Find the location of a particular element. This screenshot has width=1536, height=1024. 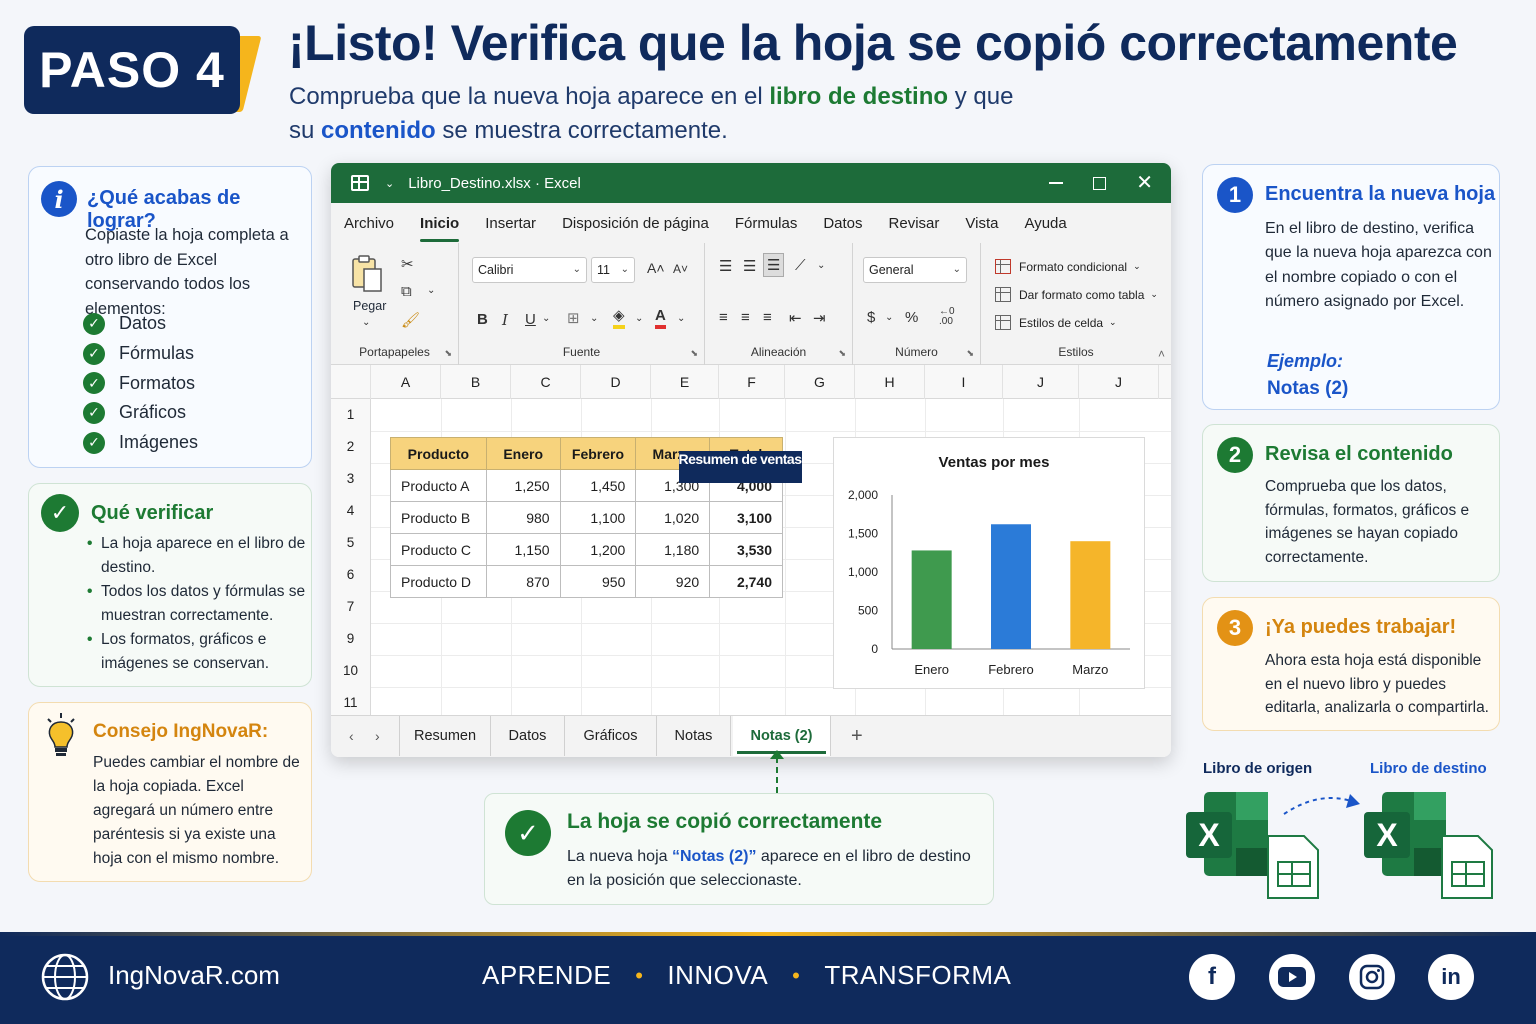

align-center-icon: ≡ is located at coordinates (745, 317).